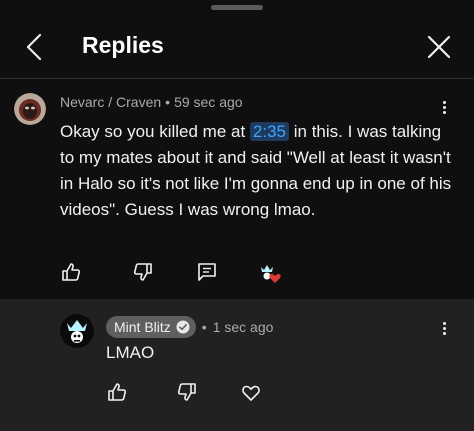  What do you see at coordinates (270, 273) in the screenshot?
I see `creator-heart-icon` at bounding box center [270, 273].